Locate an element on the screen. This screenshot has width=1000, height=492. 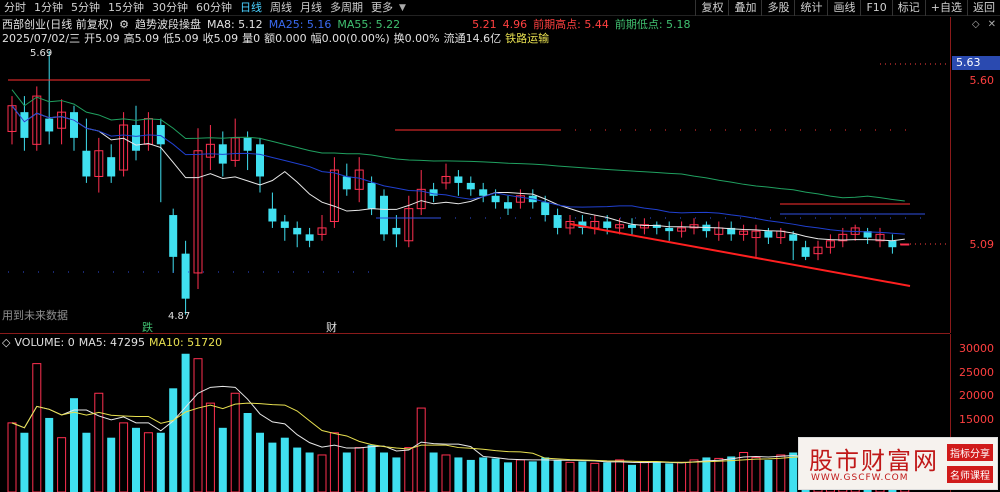
back-button: 返回 is located at coordinates (983, 8).